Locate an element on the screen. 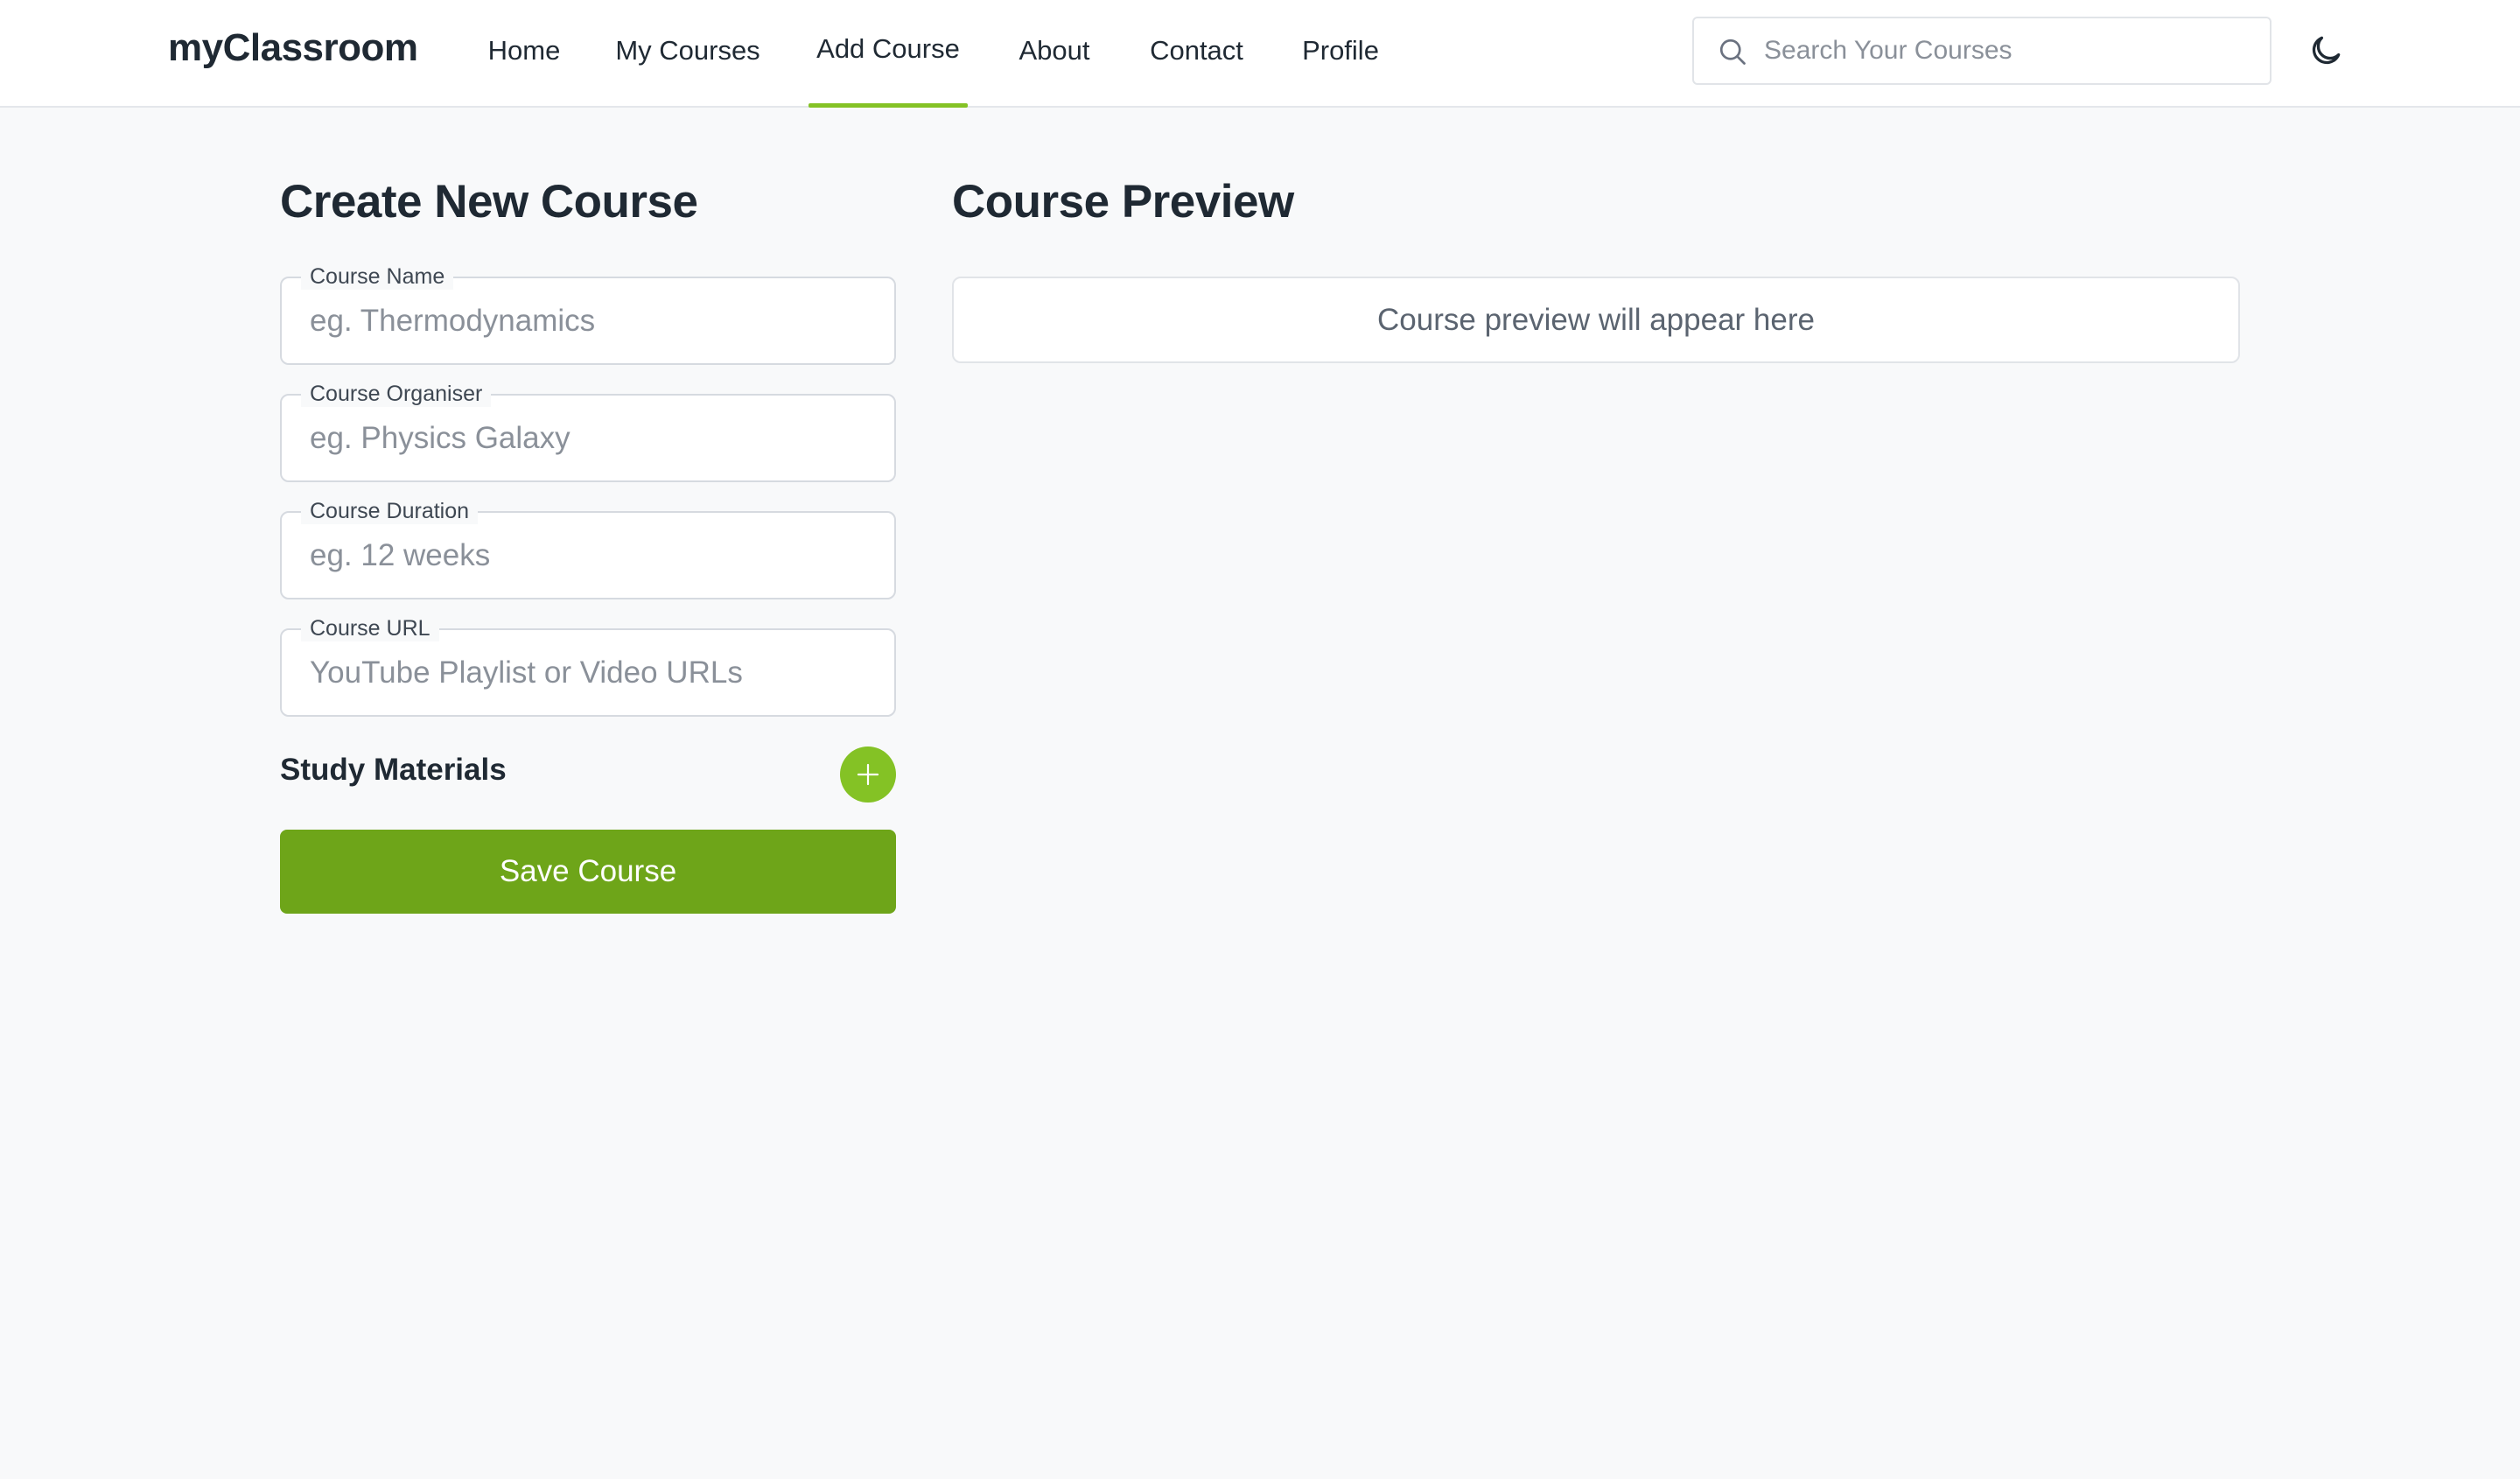 The width and height of the screenshot is (2520, 1479). course-url-label: Course URL is located at coordinates (370, 628).